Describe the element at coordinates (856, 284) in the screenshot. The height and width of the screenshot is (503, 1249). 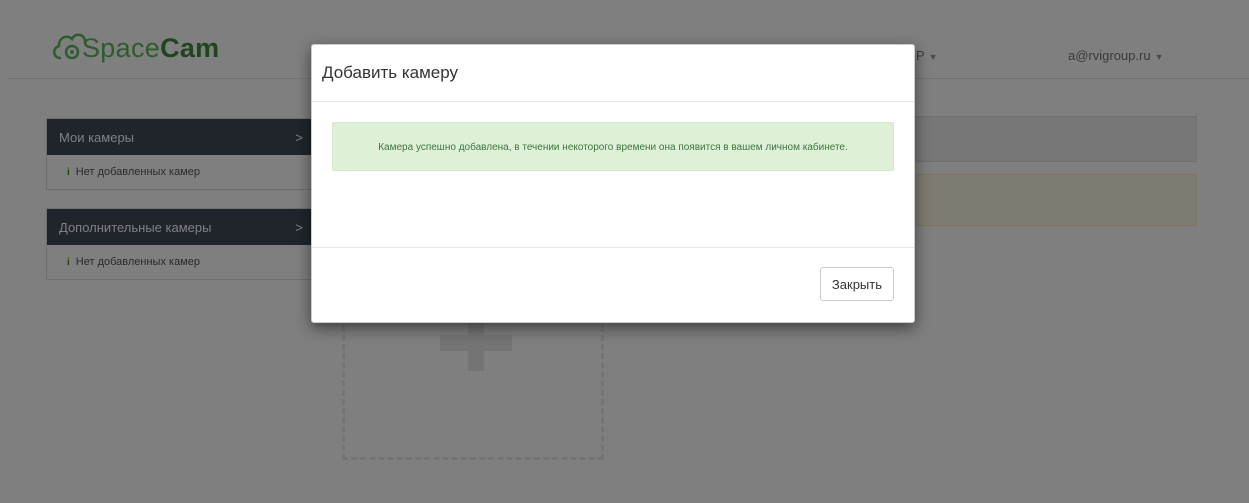
I see `close-button: Закрыть` at that location.